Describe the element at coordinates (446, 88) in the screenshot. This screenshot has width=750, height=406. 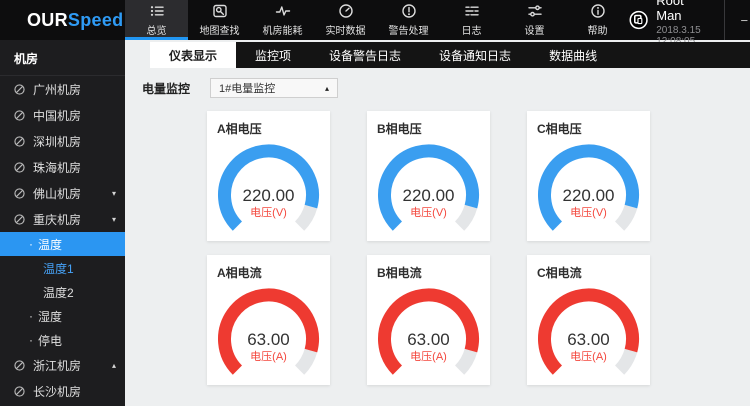
I see `filter-row: 电量监控 1#电量监控 ▴` at that location.